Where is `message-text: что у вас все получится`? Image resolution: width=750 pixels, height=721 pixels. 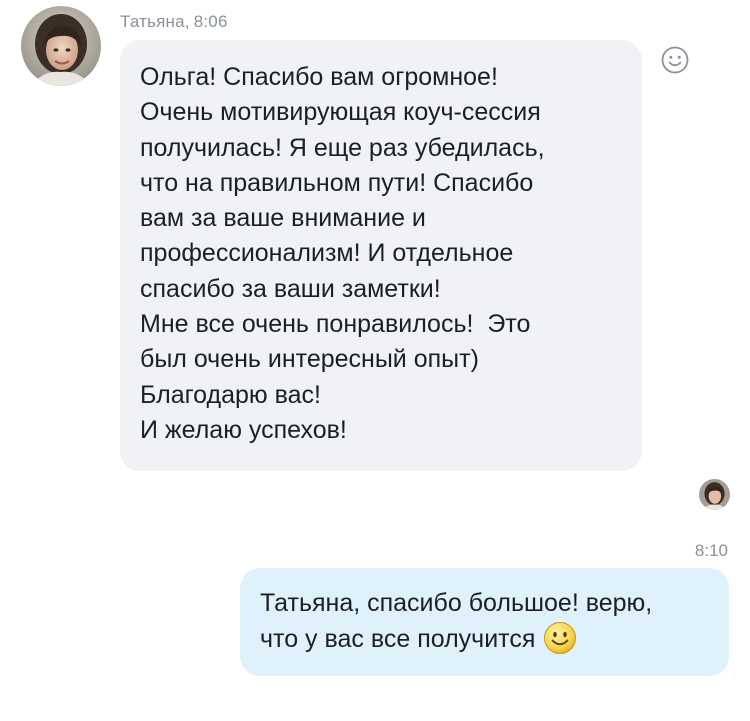
message-text: что у вас все получится is located at coordinates (398, 639).